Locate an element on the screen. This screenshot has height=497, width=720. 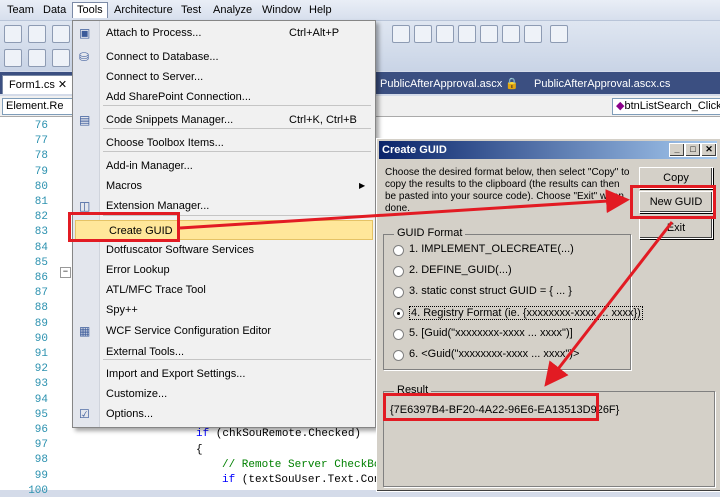
arrow-to-new-guid is located at coordinates (404, 209).